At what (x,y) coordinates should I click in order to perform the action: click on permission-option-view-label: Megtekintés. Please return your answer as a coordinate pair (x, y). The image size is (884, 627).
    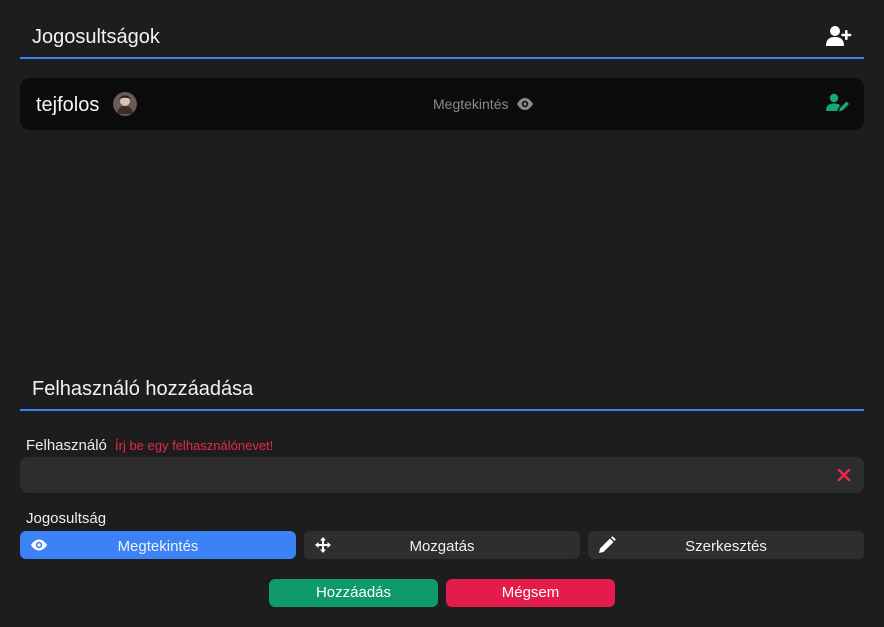
    Looking at the image, I should click on (158, 546).